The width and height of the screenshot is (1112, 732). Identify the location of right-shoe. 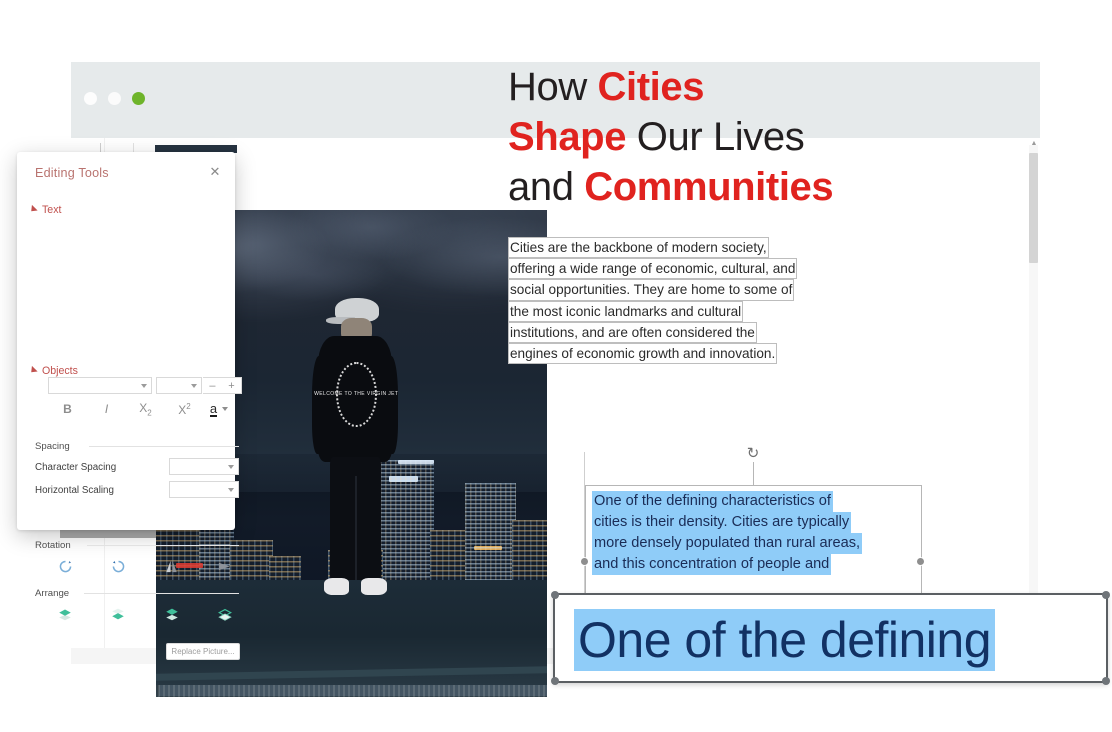
(374, 587).